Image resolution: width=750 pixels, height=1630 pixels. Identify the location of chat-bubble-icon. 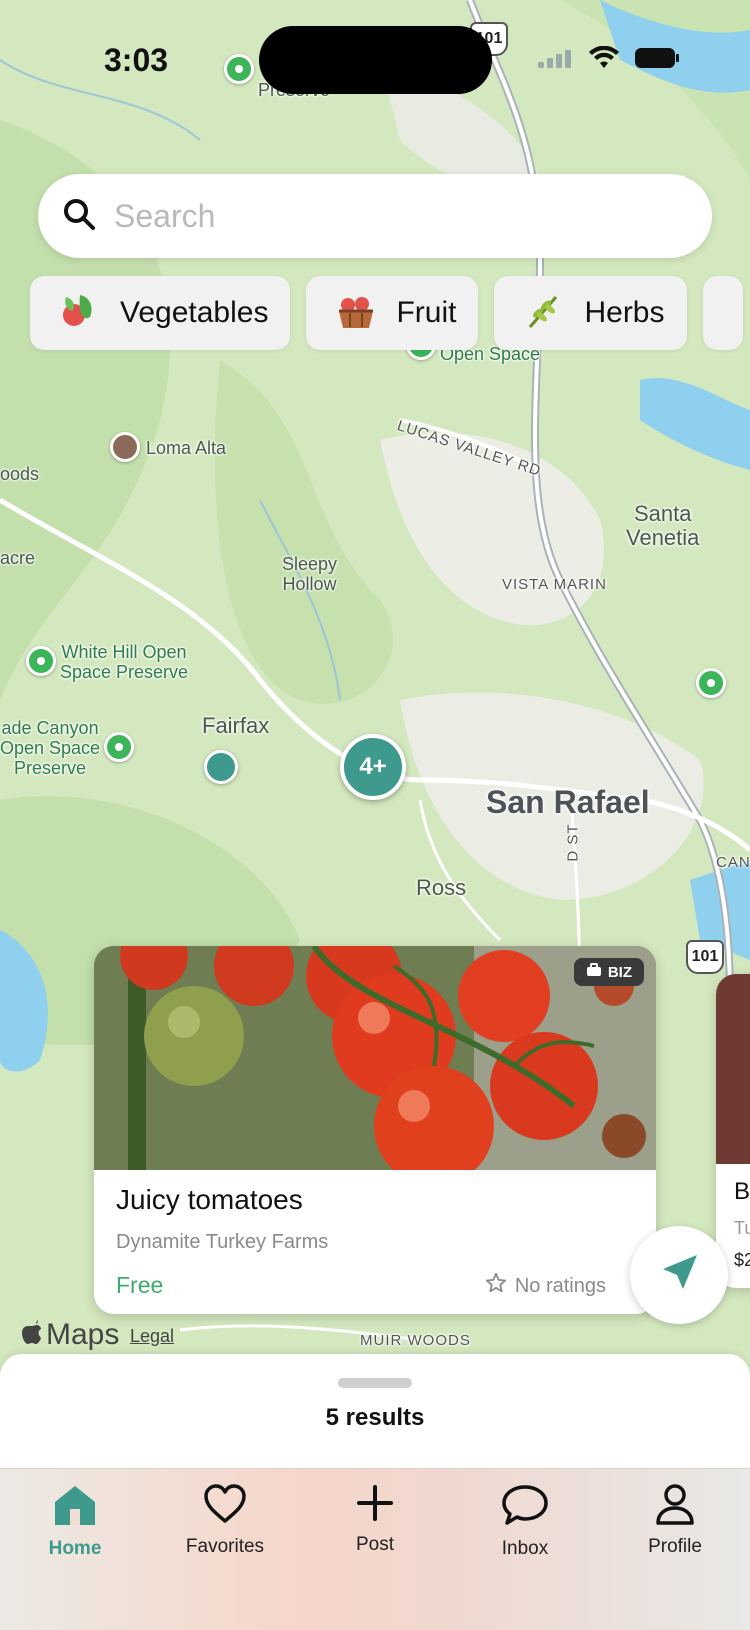
(525, 1507).